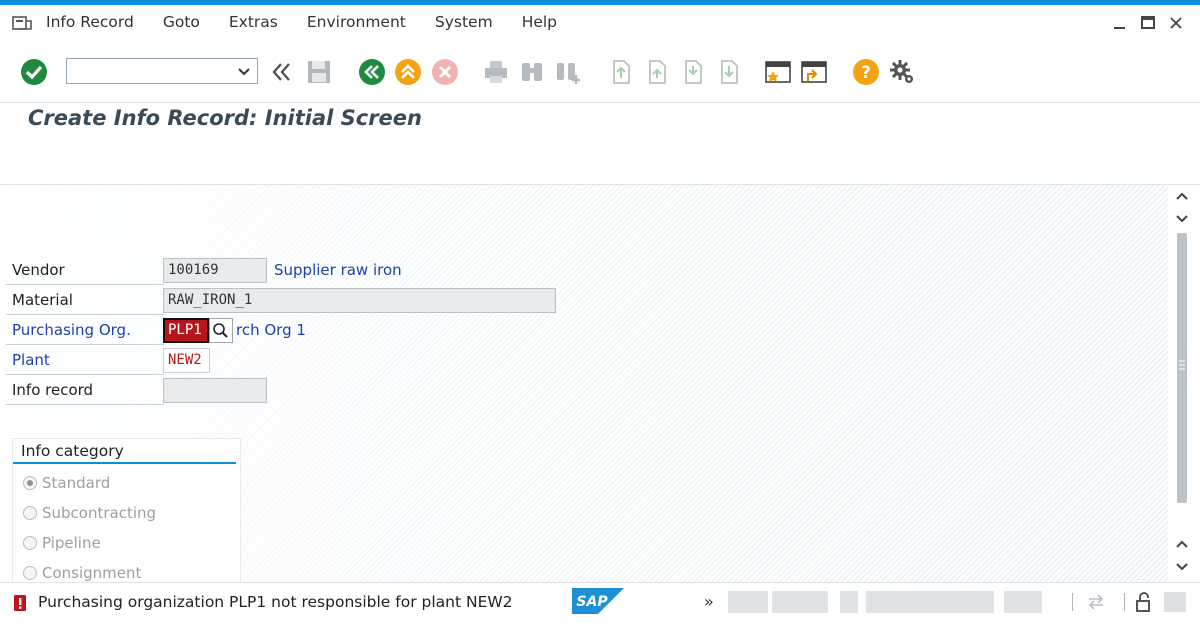  What do you see at coordinates (186, 330) in the screenshot?
I see `purchasing-org-input: PLP1` at bounding box center [186, 330].